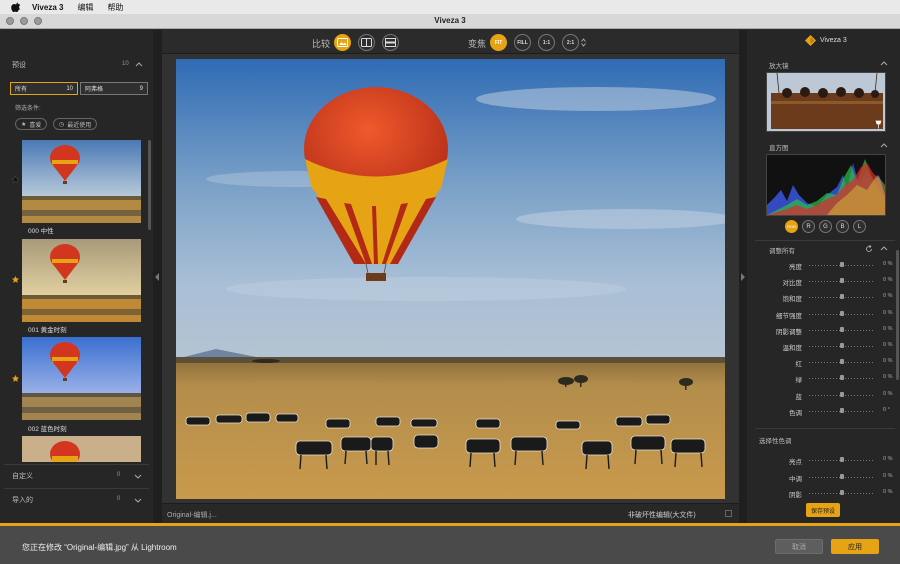 The height and width of the screenshot is (564, 900). Describe the element at coordinates (546, 42) in the screenshot. I see `zoom-1-1-button: 1:1` at that location.